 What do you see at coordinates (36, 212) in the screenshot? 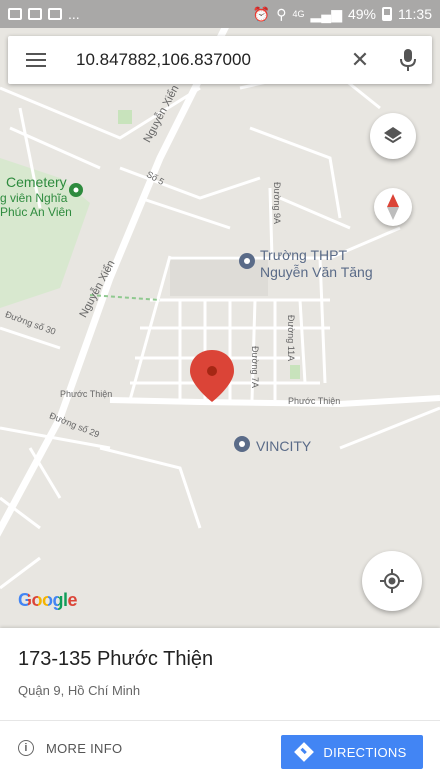
I see `cemetery-label-line3: Phúc An Viên` at bounding box center [36, 212].